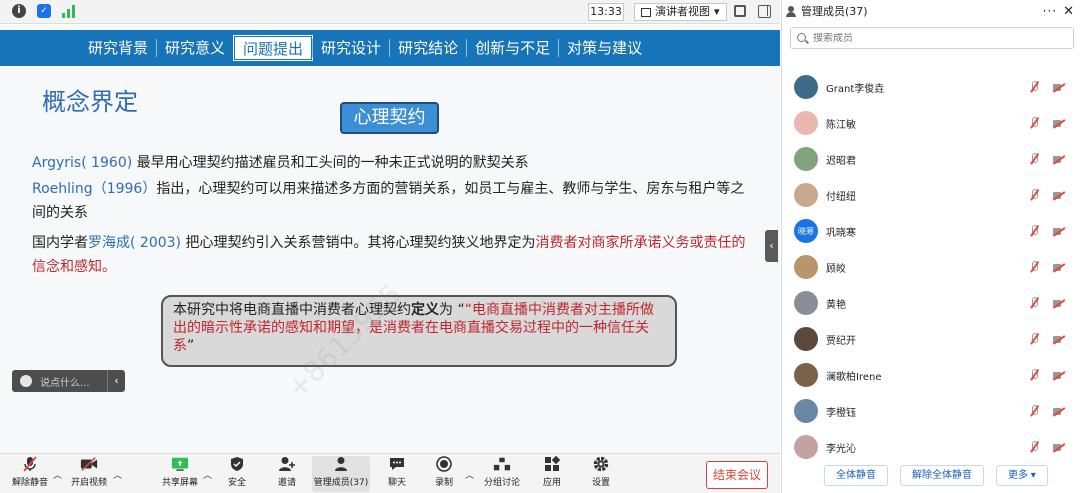 This screenshot has width=1080, height=493. I want to click on member-row: Grant李俊垚, so click(931, 87).